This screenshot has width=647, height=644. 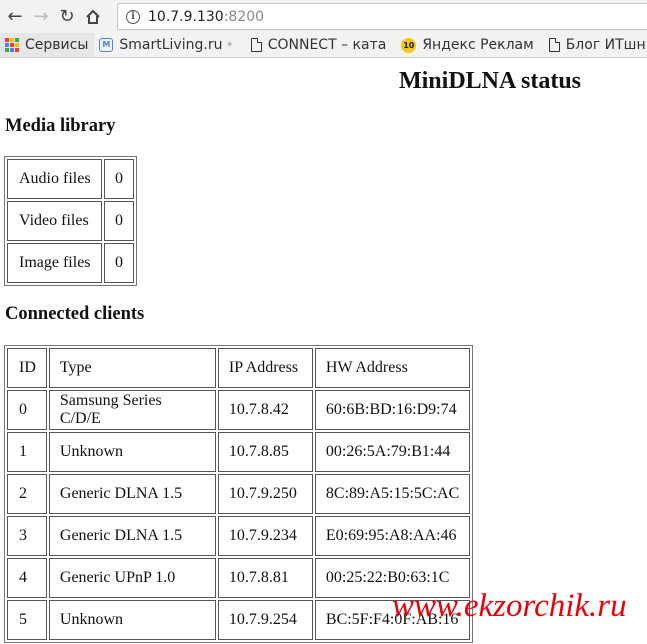 I want to click on watermark: www.ekzorchik.ru, so click(x=509, y=606).